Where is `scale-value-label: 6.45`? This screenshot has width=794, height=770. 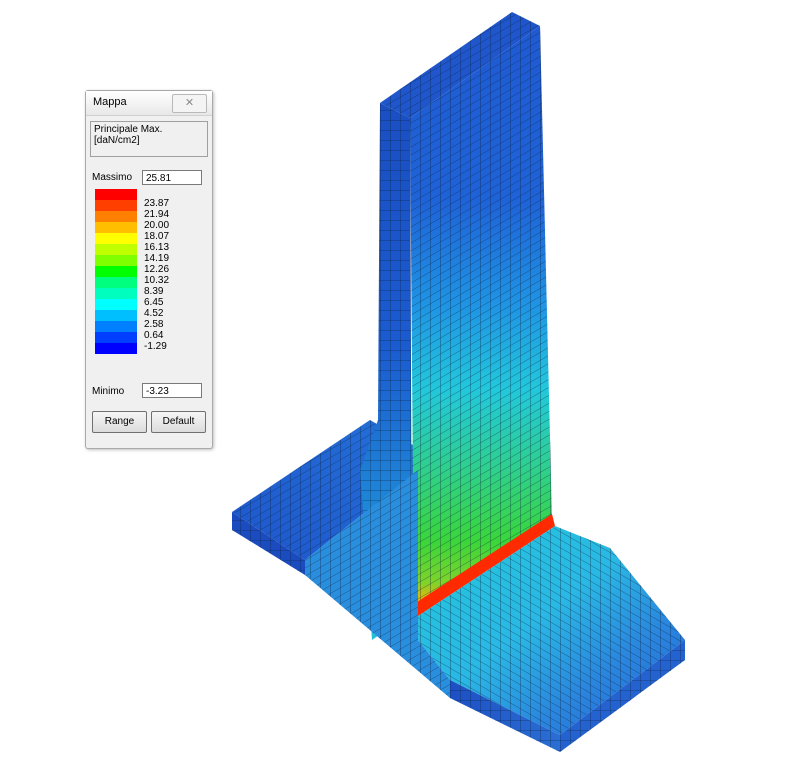 scale-value-label: 6.45 is located at coordinates (154, 302).